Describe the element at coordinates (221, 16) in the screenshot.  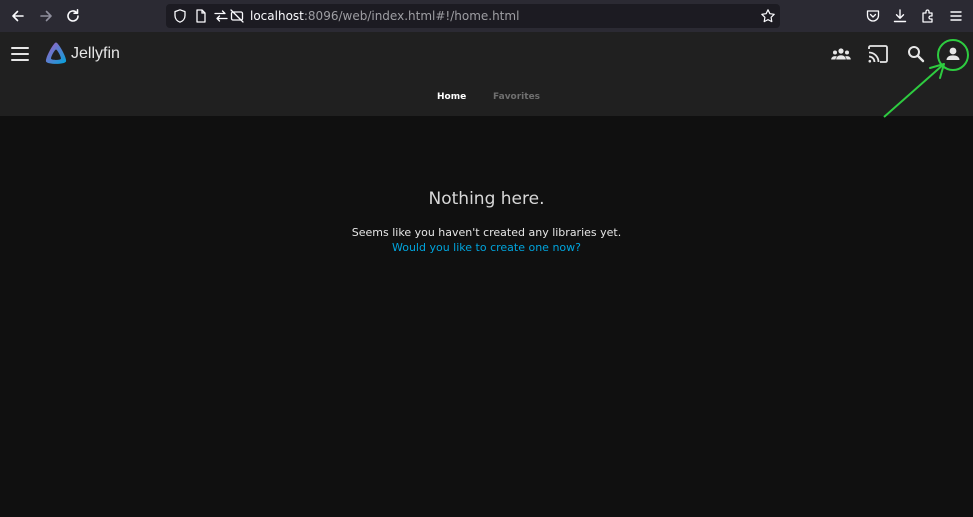
I see `permissions-icon` at that location.